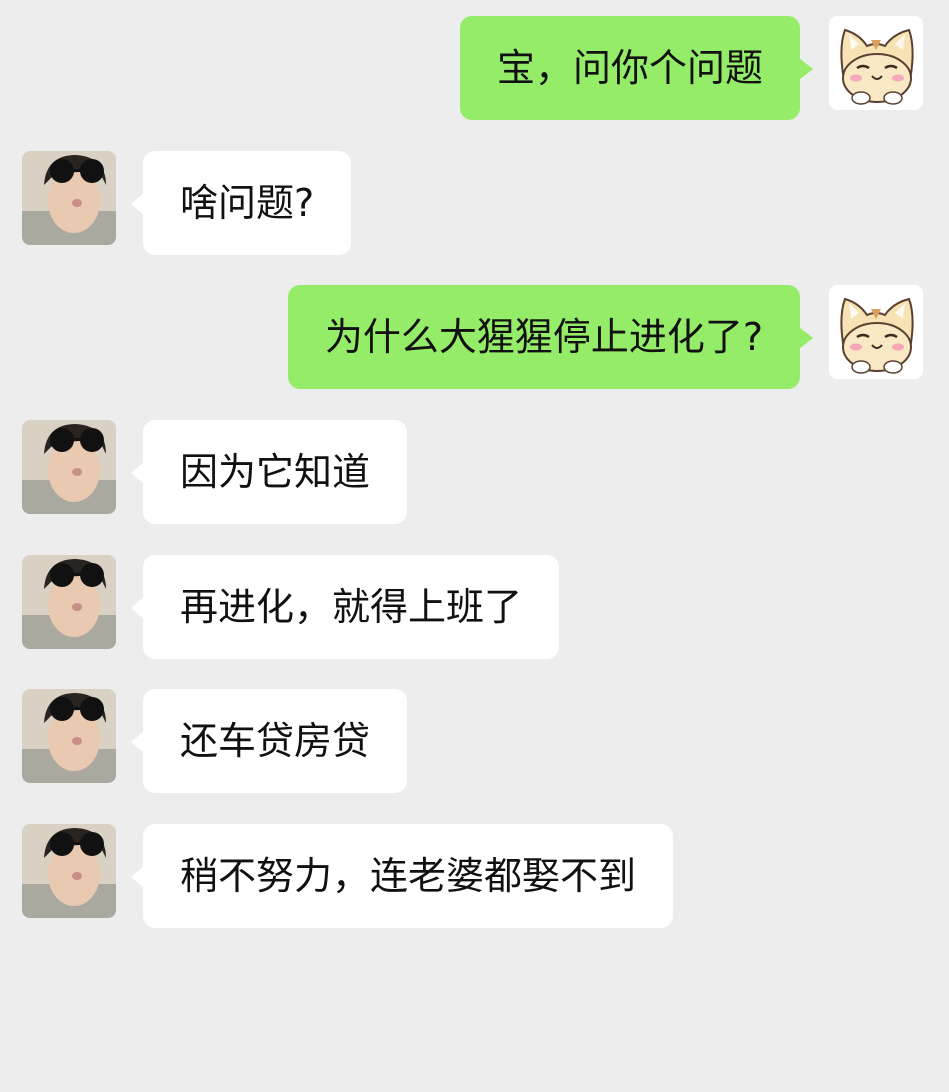 This screenshot has height=1092, width=949. I want to click on outgoing-message-bubble: 宝，问你个问题, so click(636, 68).